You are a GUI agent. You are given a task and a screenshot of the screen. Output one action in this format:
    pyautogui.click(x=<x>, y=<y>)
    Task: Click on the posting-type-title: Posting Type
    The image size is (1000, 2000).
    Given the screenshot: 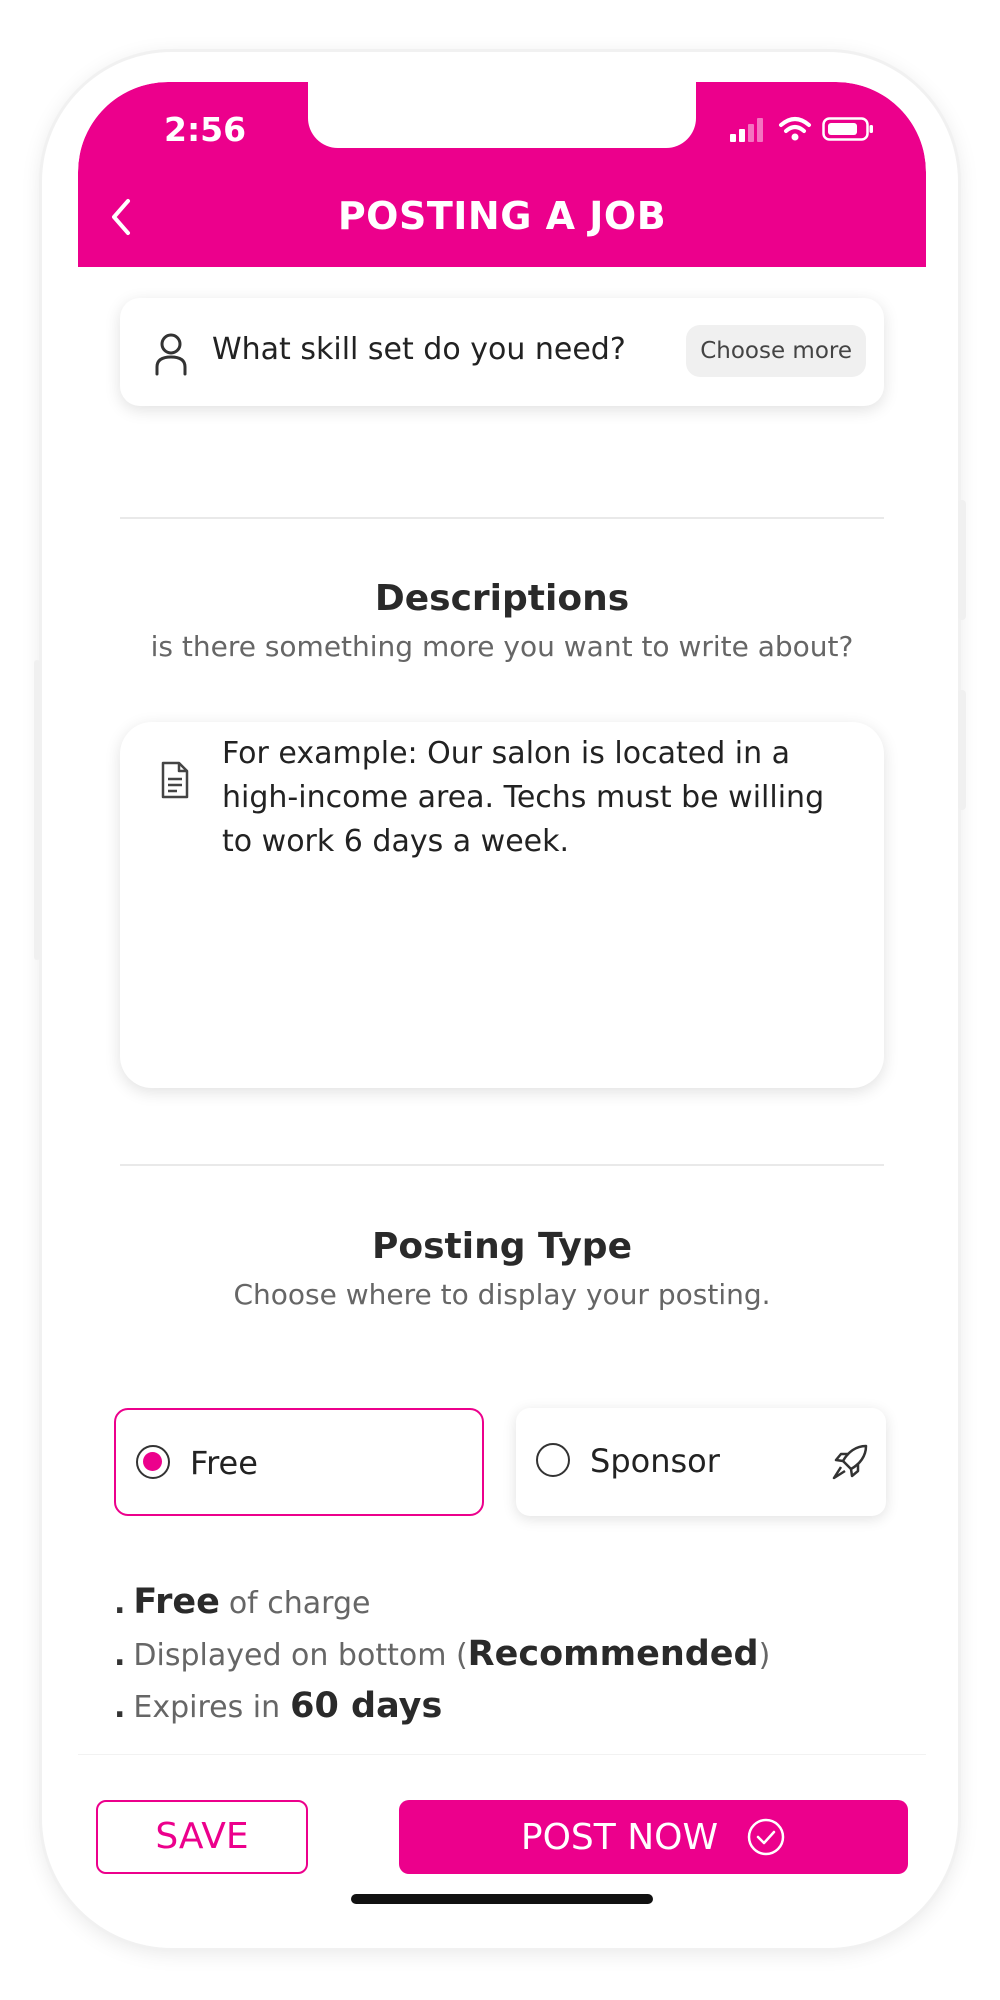 What is the action you would take?
    pyautogui.click(x=502, y=1246)
    